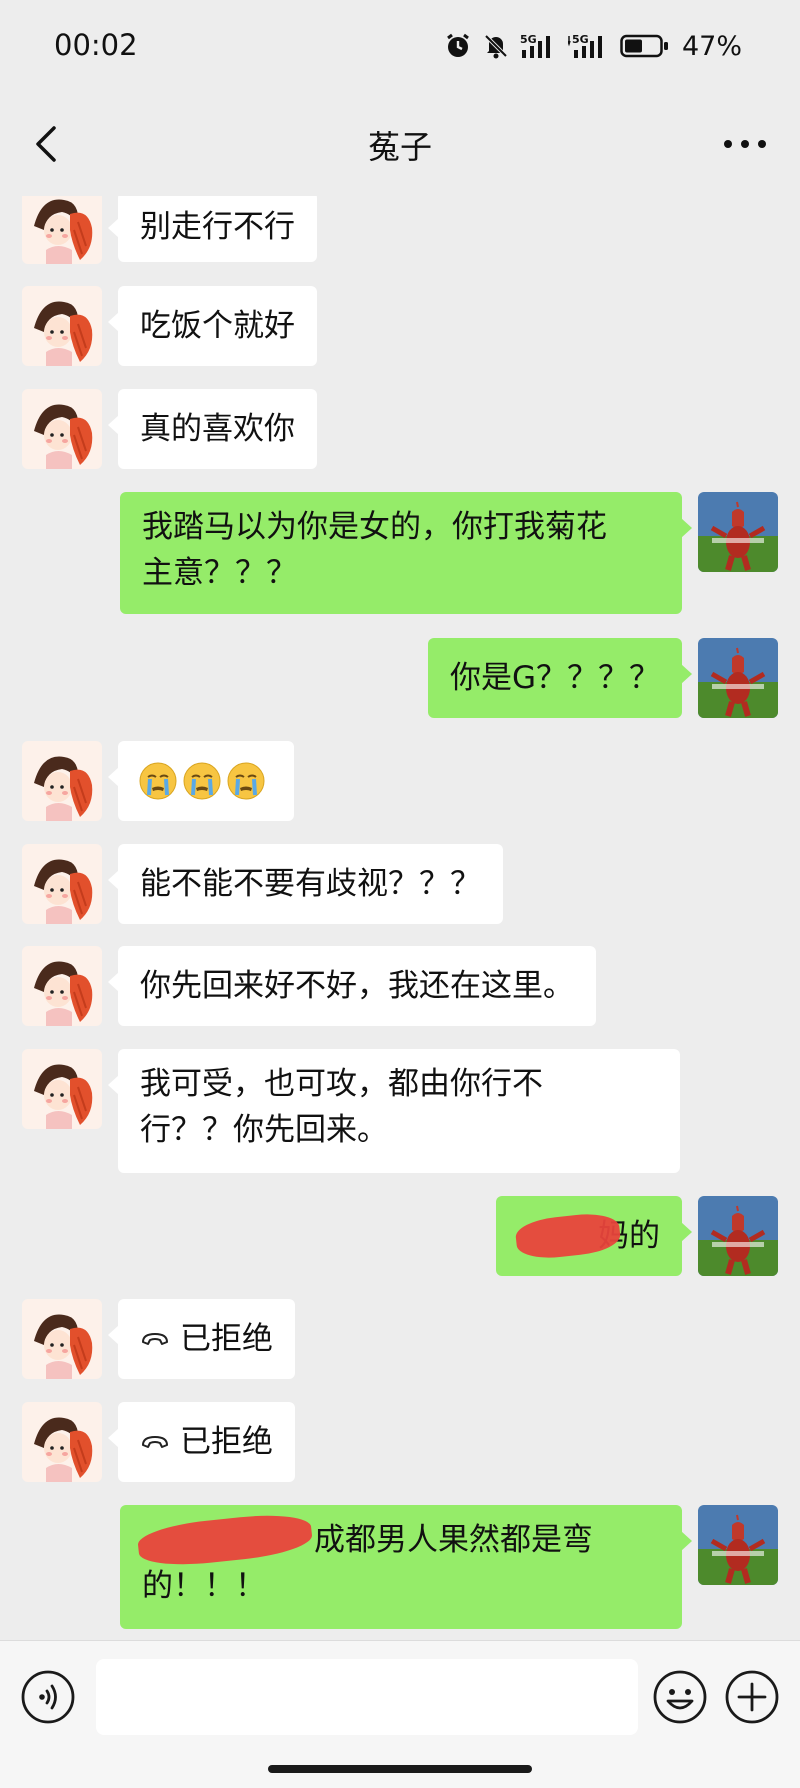 Image resolution: width=800 pixels, height=1788 pixels. What do you see at coordinates (400, 326) in the screenshot?
I see `message-incoming: 吃饭个就好` at bounding box center [400, 326].